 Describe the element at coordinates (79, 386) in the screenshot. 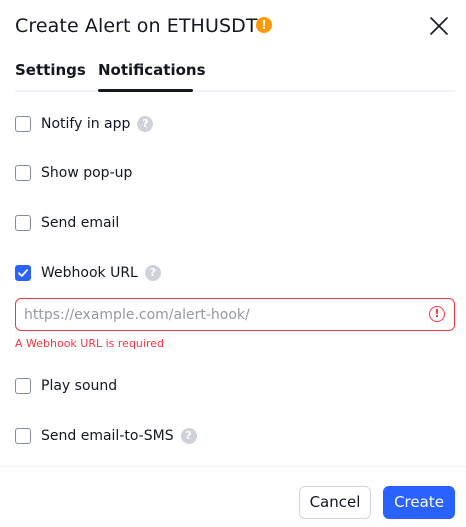

I see `play-sound-label: Play sound` at that location.